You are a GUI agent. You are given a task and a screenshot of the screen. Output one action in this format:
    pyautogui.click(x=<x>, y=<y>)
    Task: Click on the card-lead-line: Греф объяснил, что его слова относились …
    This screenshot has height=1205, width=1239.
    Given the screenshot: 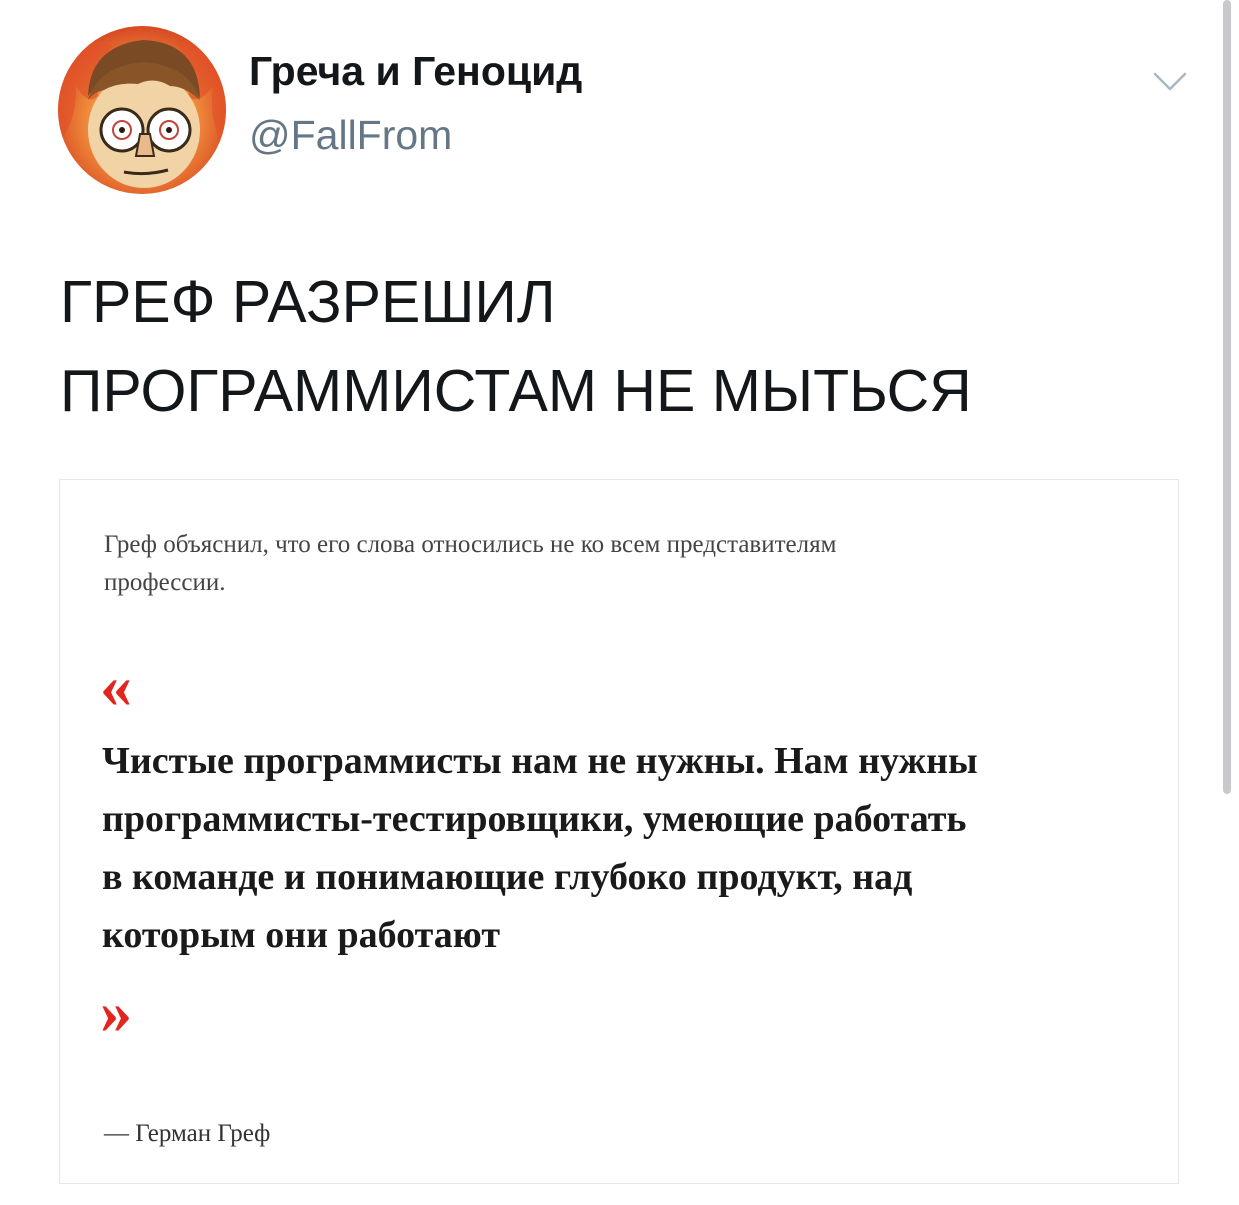 What is the action you would take?
    pyautogui.click(x=470, y=544)
    